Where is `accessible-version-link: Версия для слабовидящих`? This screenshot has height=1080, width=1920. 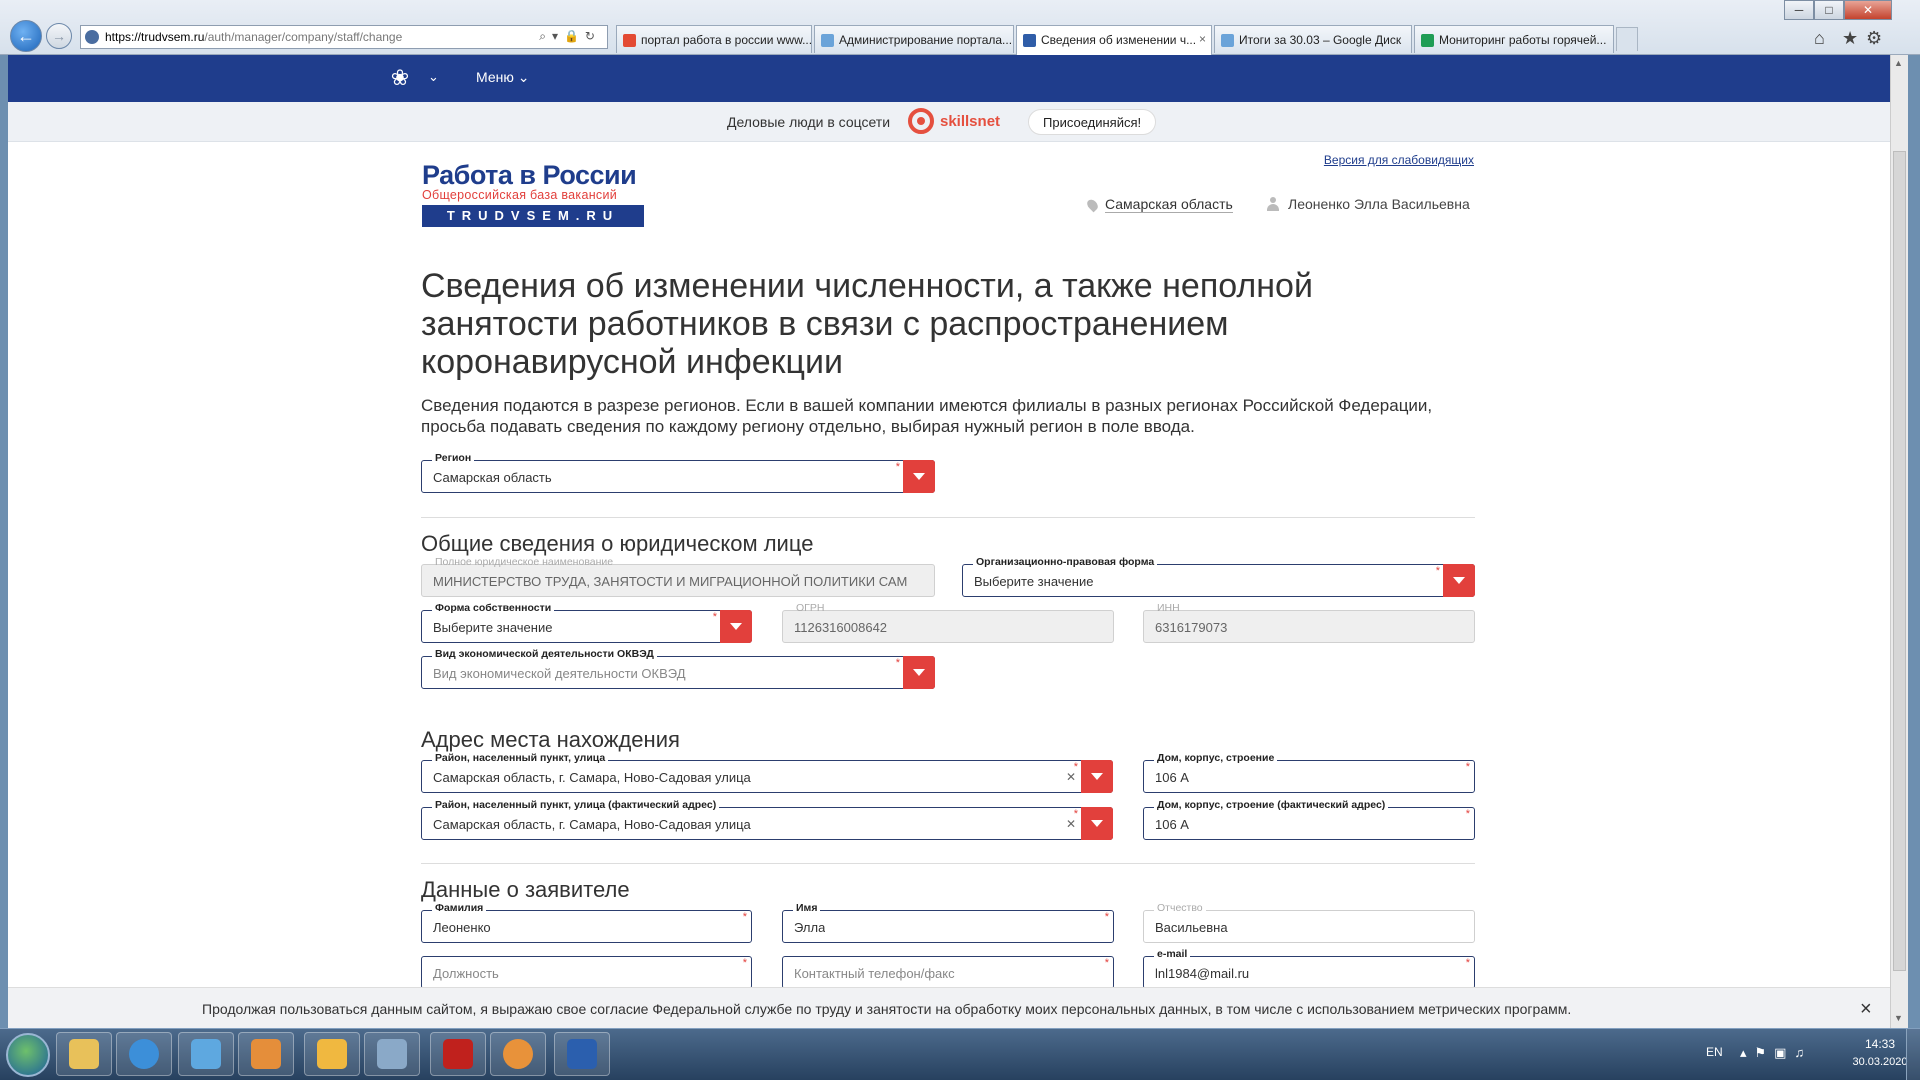
accessible-version-link: Версия для слабовидящих is located at coordinates (1399, 160).